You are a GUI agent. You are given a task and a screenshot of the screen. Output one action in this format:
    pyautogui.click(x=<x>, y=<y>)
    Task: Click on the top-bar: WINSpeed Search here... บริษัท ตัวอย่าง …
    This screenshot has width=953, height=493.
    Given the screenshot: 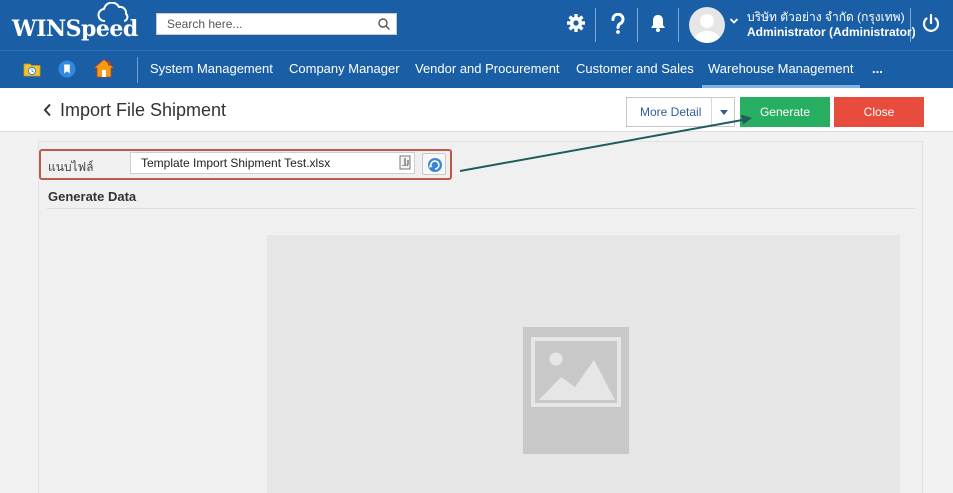 What is the action you would take?
    pyautogui.click(x=476, y=25)
    